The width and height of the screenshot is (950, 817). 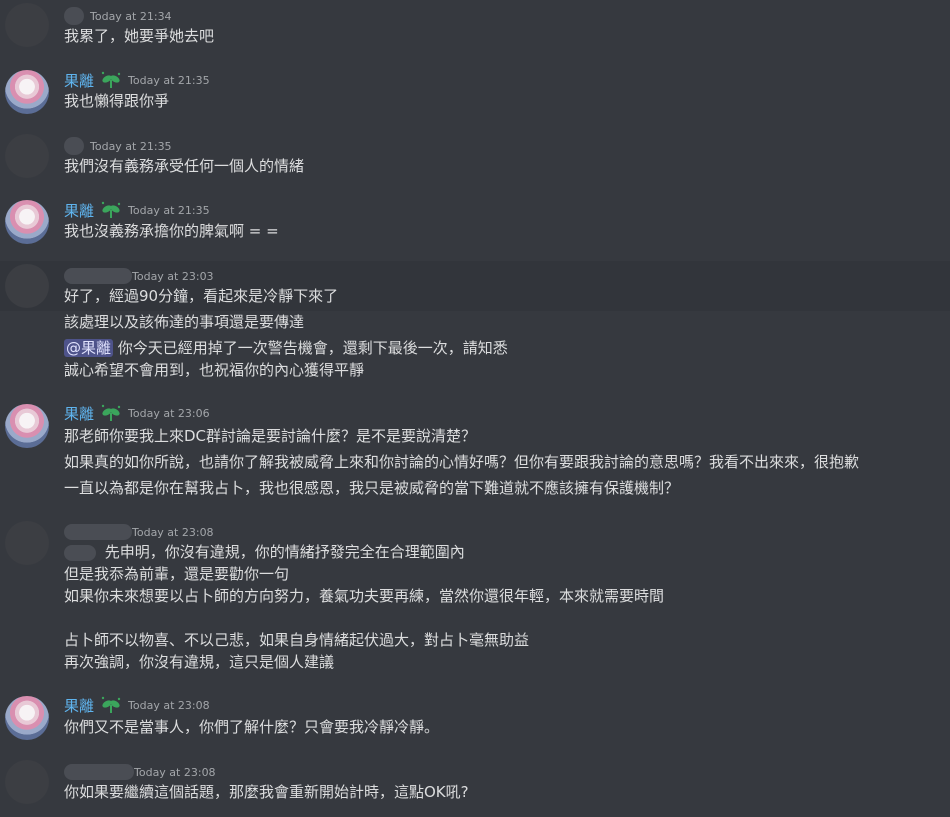 I want to click on message-text: 先申明，你沒有違規，你的情緒抒發完全在合理範圍內, so click(x=264, y=552).